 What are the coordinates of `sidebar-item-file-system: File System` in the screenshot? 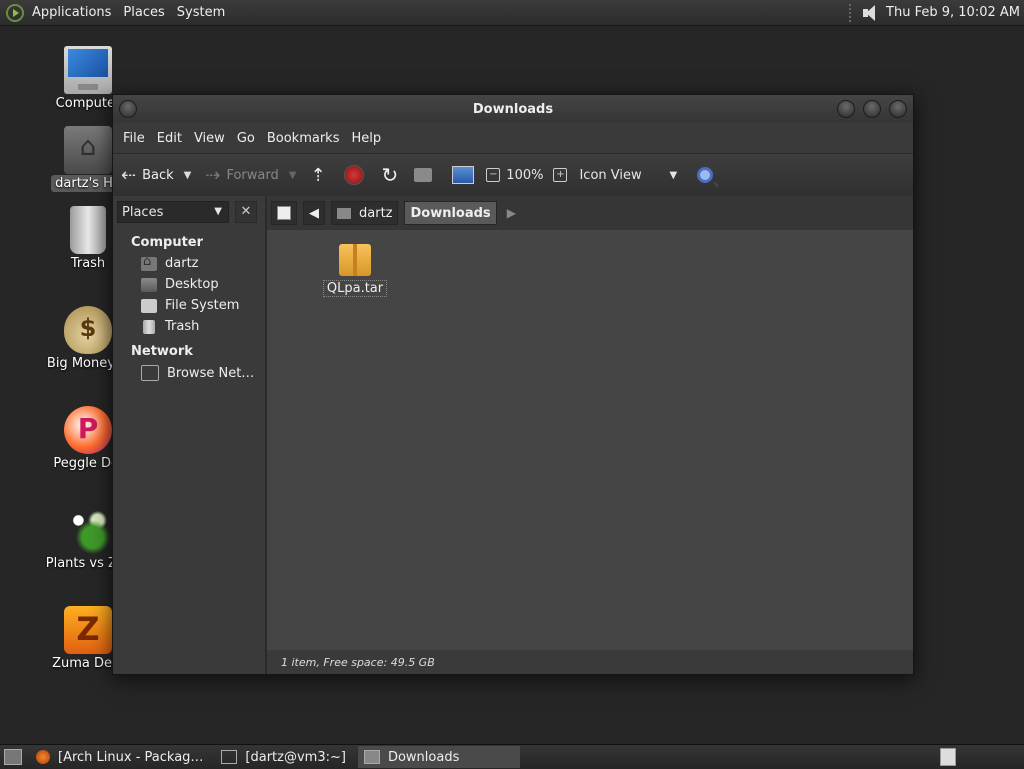 It's located at (189, 305).